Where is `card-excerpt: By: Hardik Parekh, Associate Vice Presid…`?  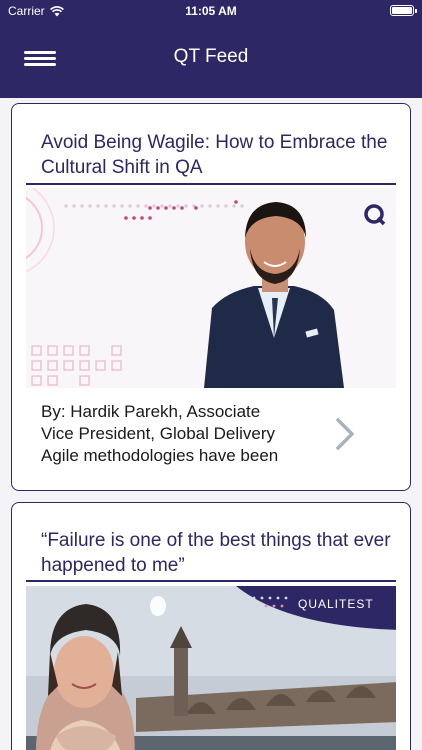
card-excerpt: By: Hardik Parekh, Associate Vice Presid… is located at coordinates (186, 434).